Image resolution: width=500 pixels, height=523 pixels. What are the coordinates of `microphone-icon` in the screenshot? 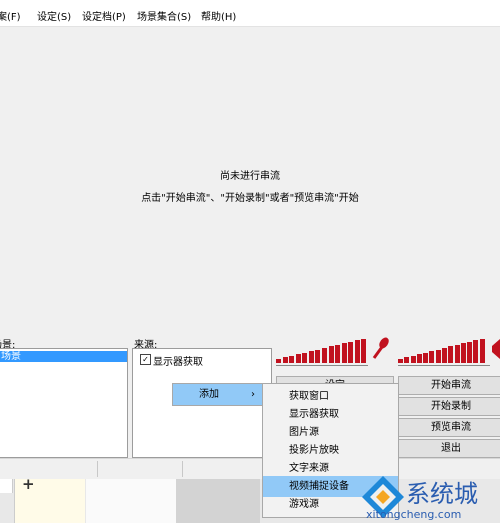 It's located at (380, 348).